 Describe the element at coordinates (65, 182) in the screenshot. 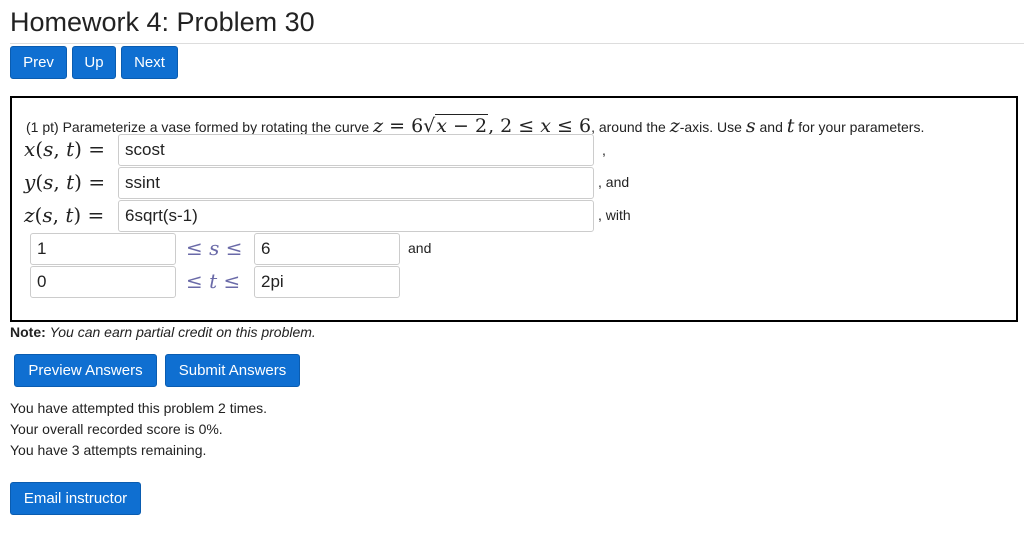

I see `y-label: y(s, t) =` at that location.